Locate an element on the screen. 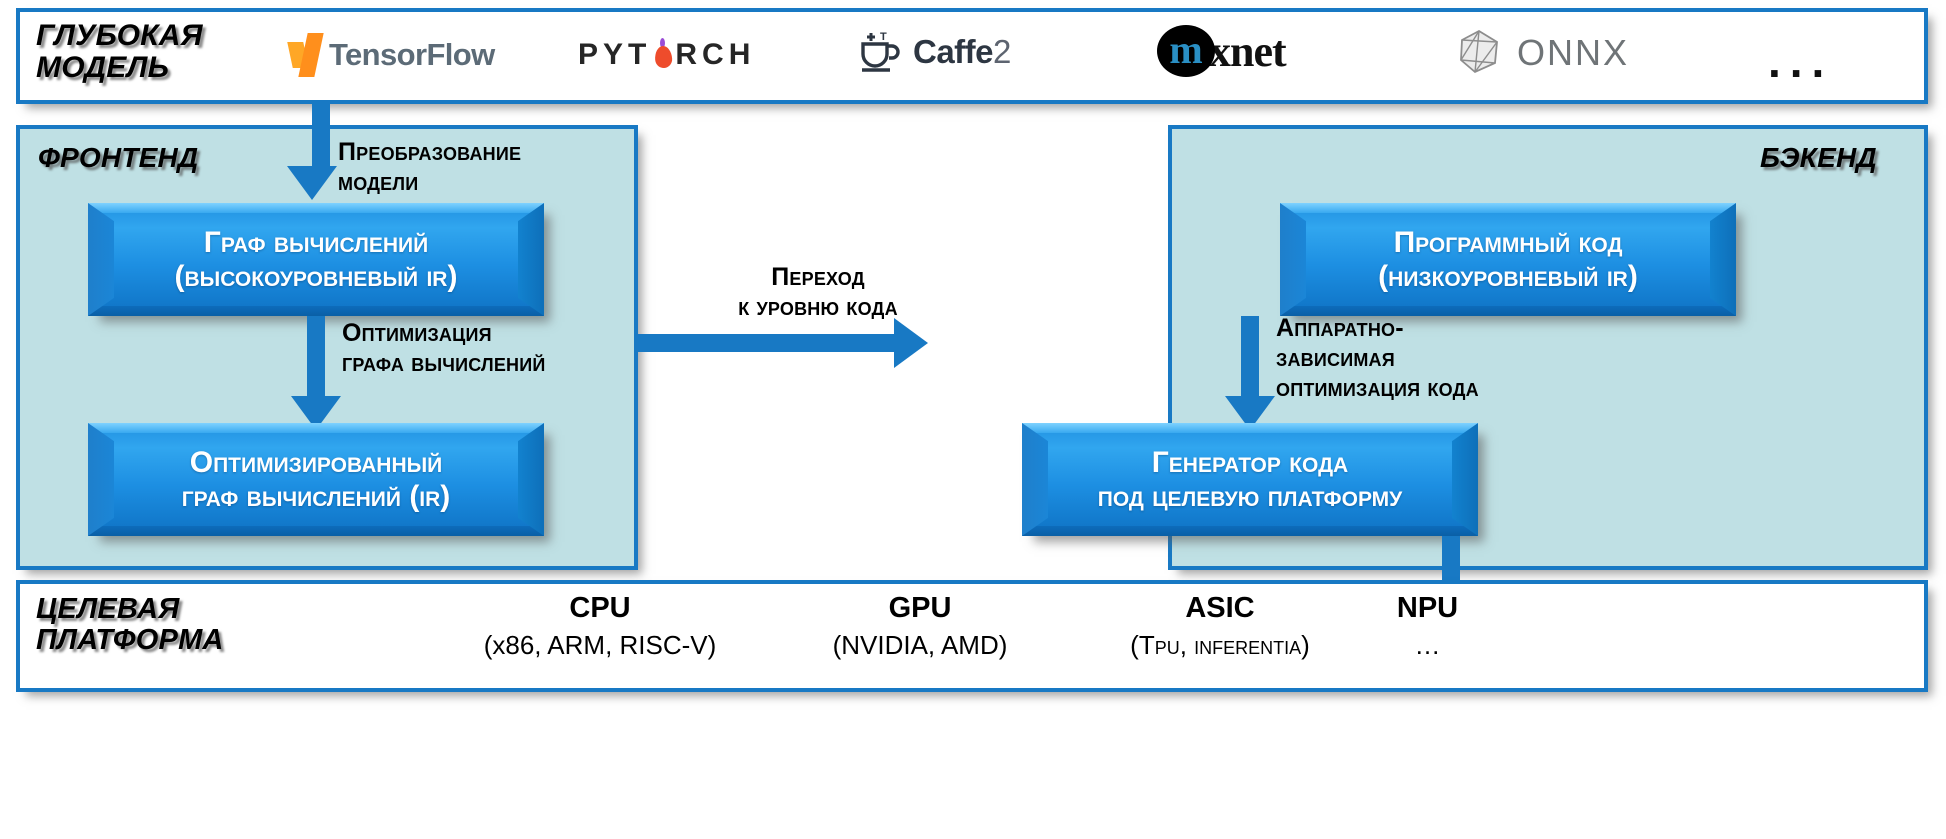 Image resolution: width=1946 pixels, height=839 pixels. hw-optimize-label: Аппаратно- зависимая оптимизация кода is located at coordinates (1377, 358).